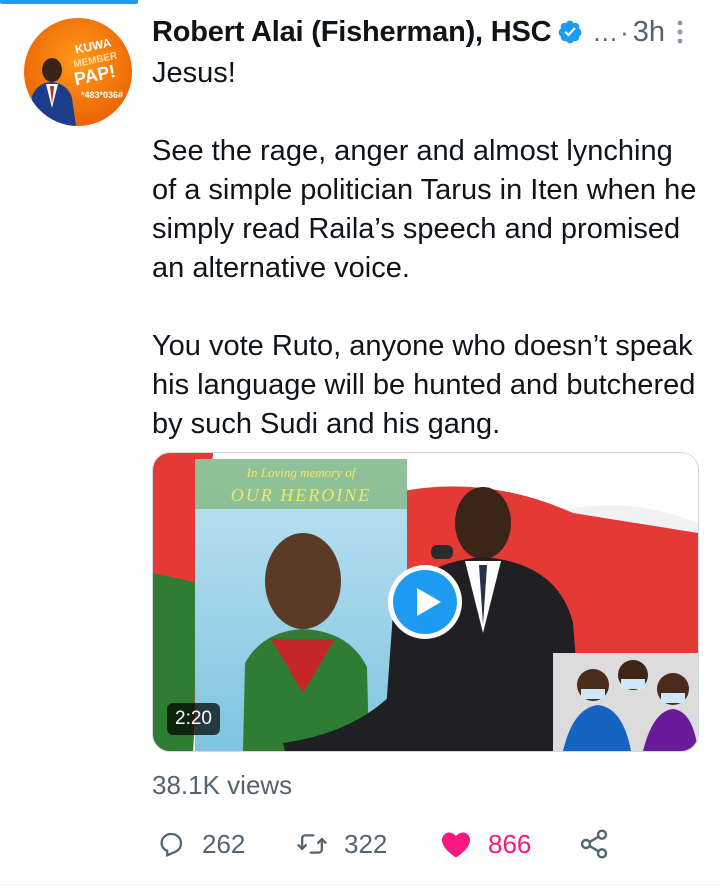 Image resolution: width=720 pixels, height=889 pixels. I want to click on tweet-paragraph-1: Jesus!, so click(194, 73).